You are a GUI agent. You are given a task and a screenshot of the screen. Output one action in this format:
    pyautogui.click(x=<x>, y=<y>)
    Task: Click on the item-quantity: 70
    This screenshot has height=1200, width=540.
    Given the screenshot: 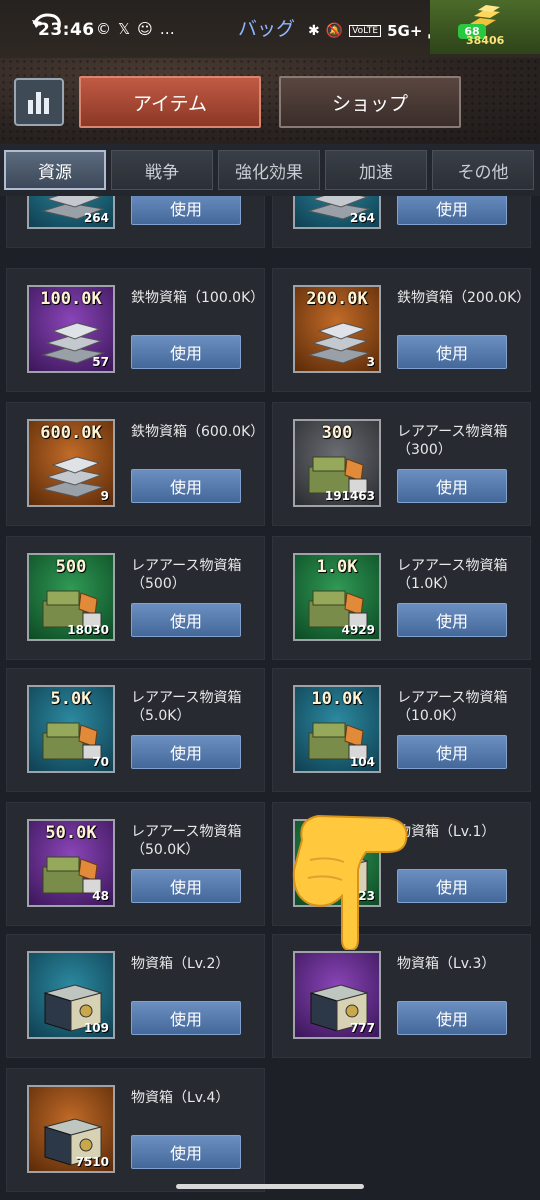 What is the action you would take?
    pyautogui.click(x=100, y=762)
    